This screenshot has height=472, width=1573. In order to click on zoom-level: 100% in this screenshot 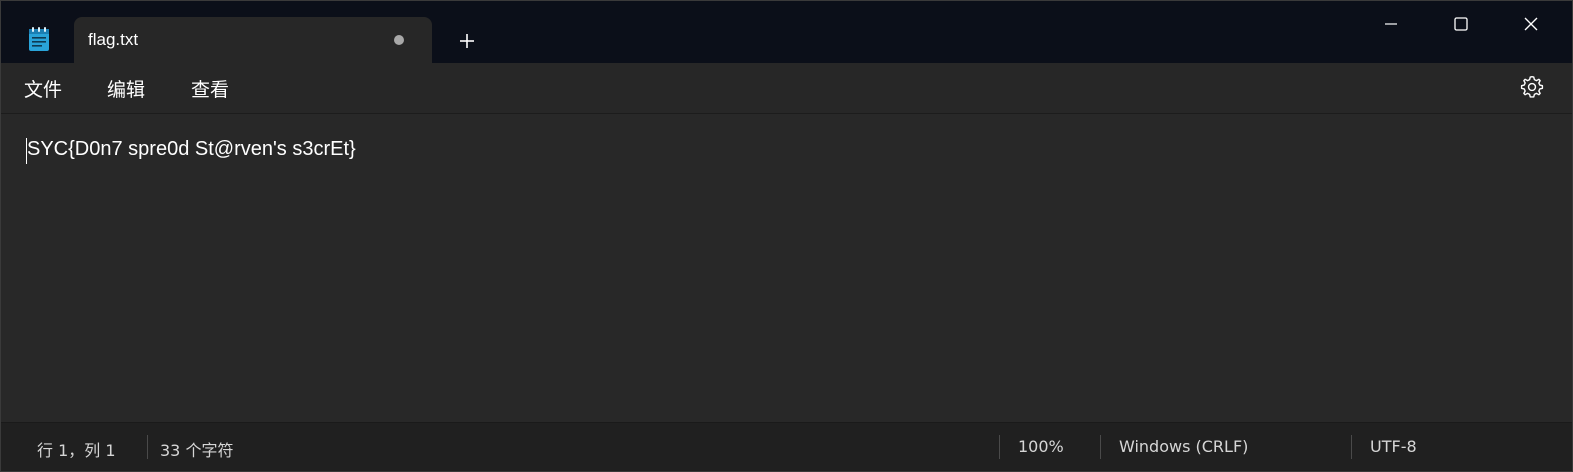, I will do `click(1041, 446)`.